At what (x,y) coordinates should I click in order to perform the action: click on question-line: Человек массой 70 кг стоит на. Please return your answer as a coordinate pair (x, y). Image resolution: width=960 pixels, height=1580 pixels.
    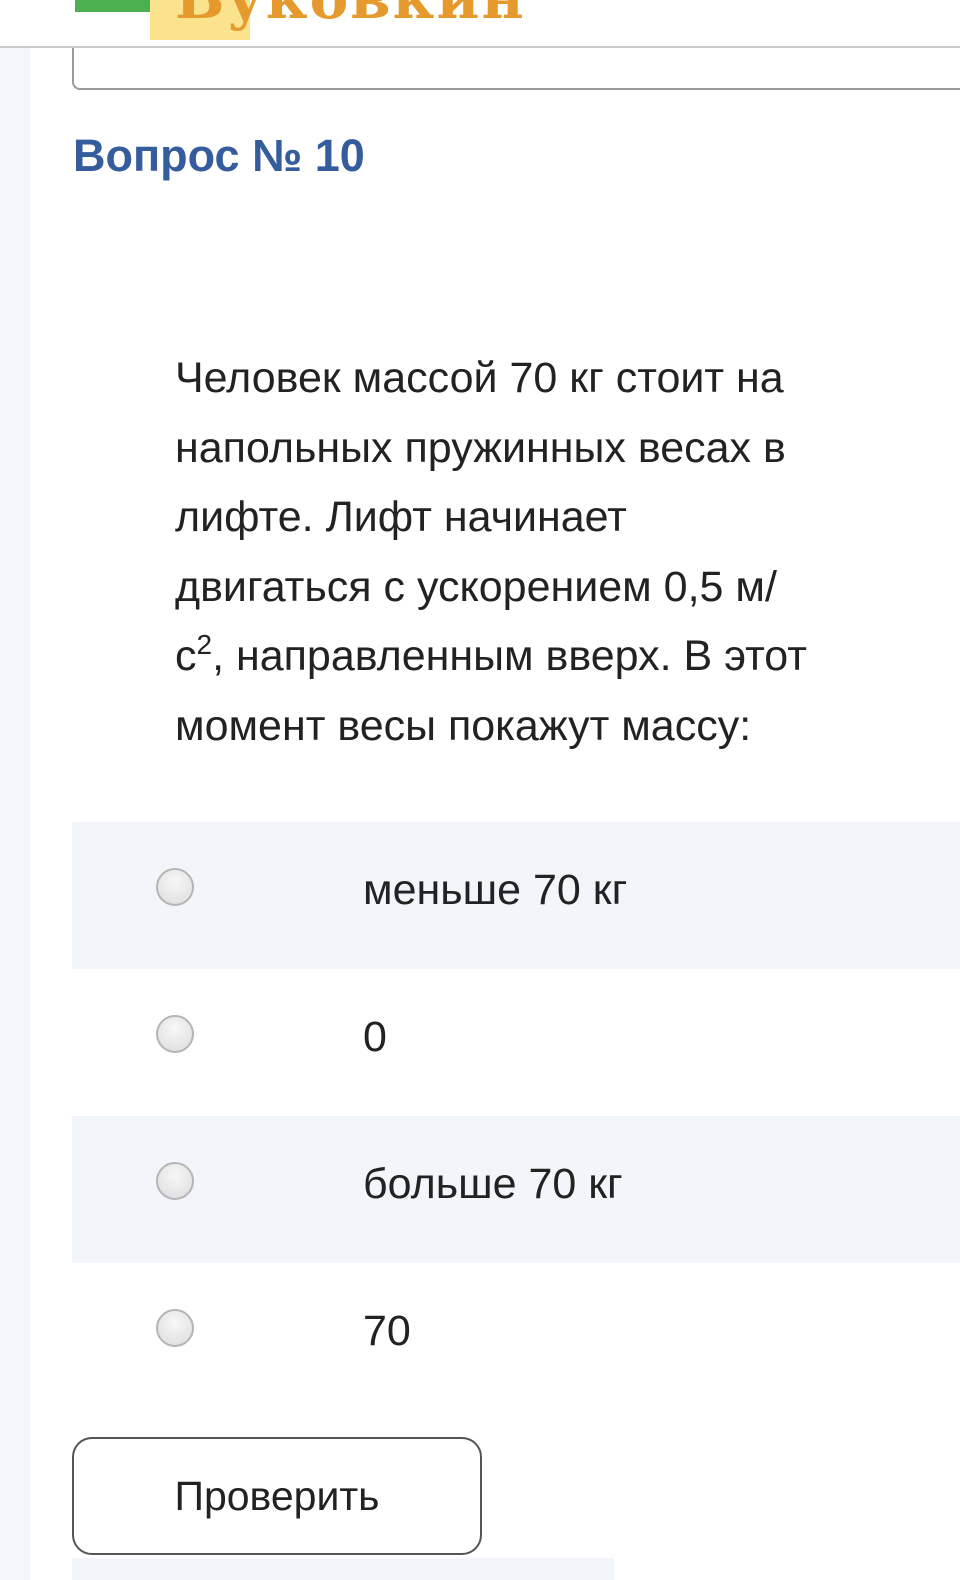
    Looking at the image, I should click on (479, 378).